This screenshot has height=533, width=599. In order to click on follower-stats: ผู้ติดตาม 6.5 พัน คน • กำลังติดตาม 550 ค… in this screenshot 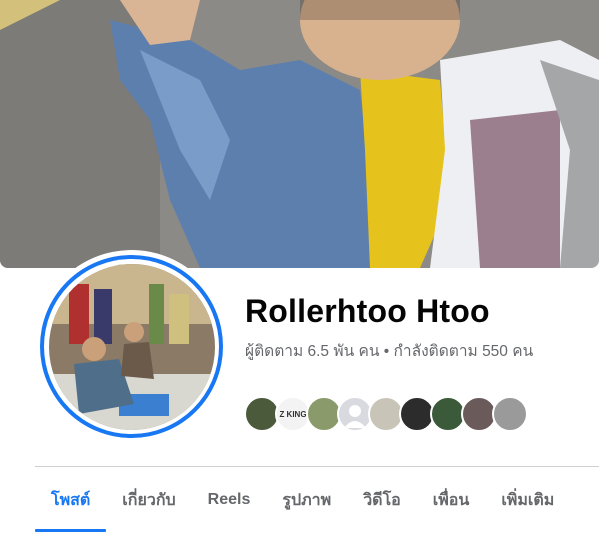, I will do `click(395, 352)`.